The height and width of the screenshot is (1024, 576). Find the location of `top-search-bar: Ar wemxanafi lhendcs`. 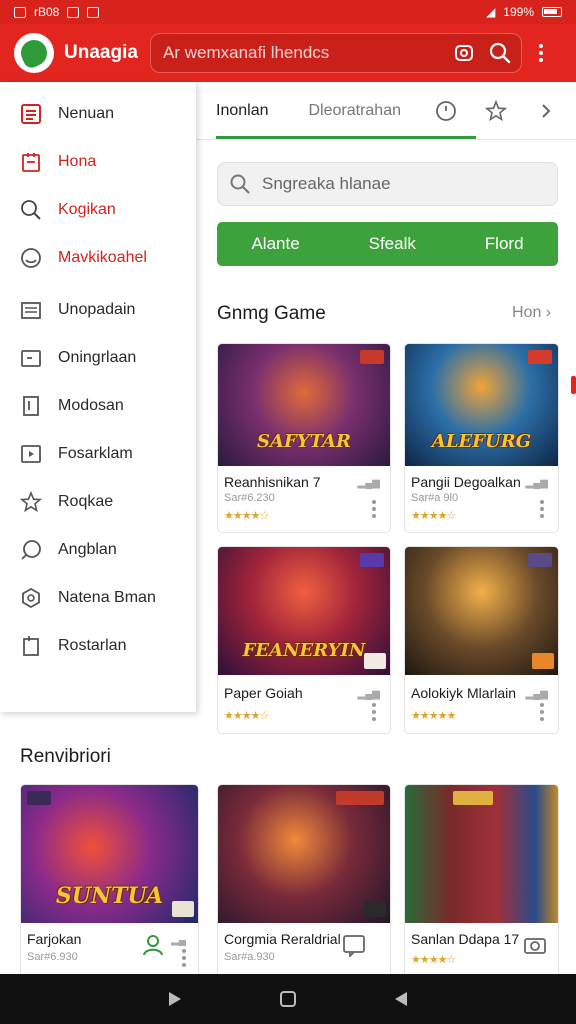

top-search-bar: Ar wemxanafi lhendcs is located at coordinates (336, 53).